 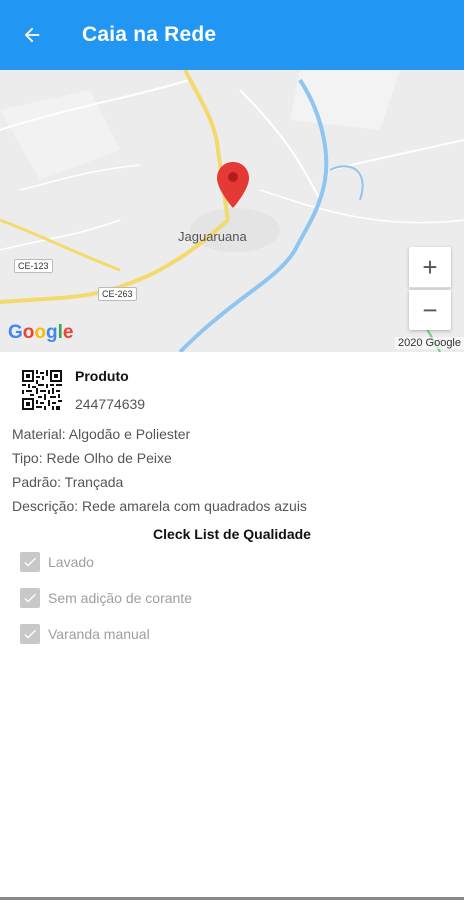 I want to click on back-button, so click(x=32, y=35).